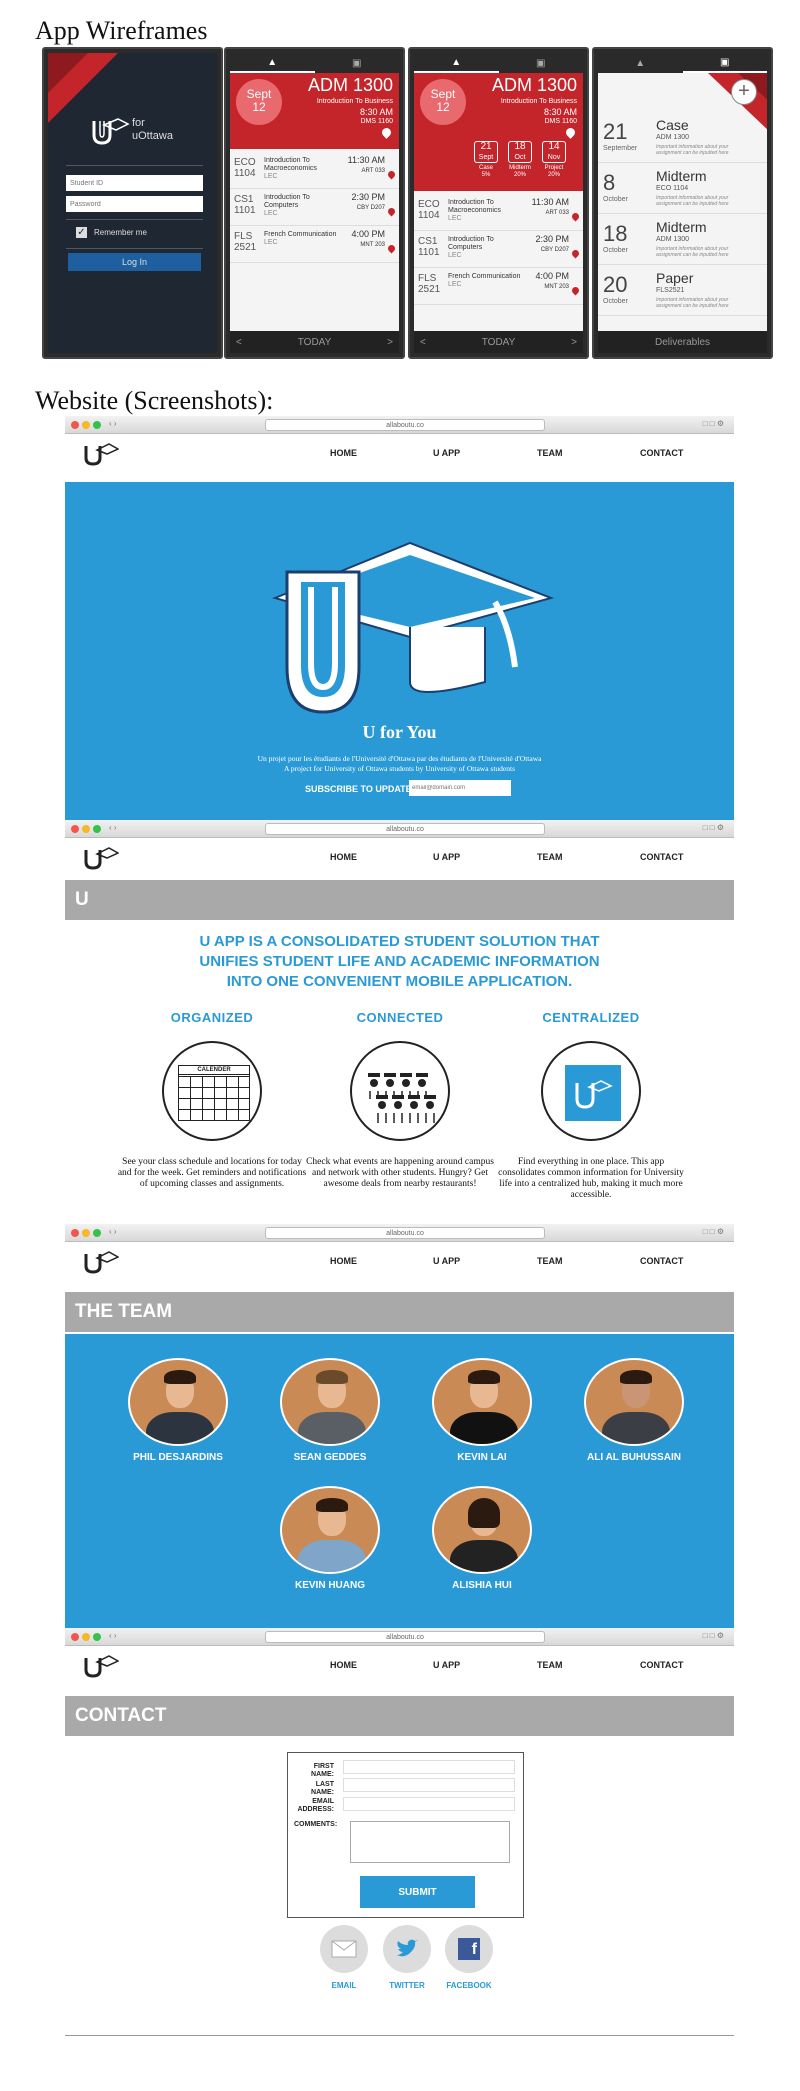 This screenshot has height=2091, width=800. What do you see at coordinates (486, 152) in the screenshot?
I see `deliverable-badge: 21 Sept` at bounding box center [486, 152].